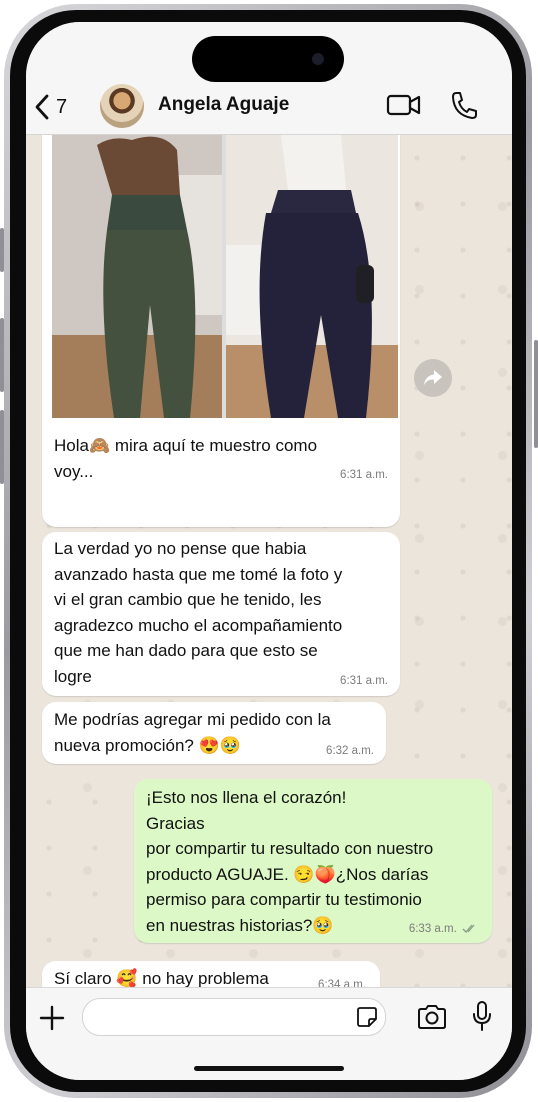  What do you see at coordinates (2, 250) in the screenshot?
I see `action-button` at bounding box center [2, 250].